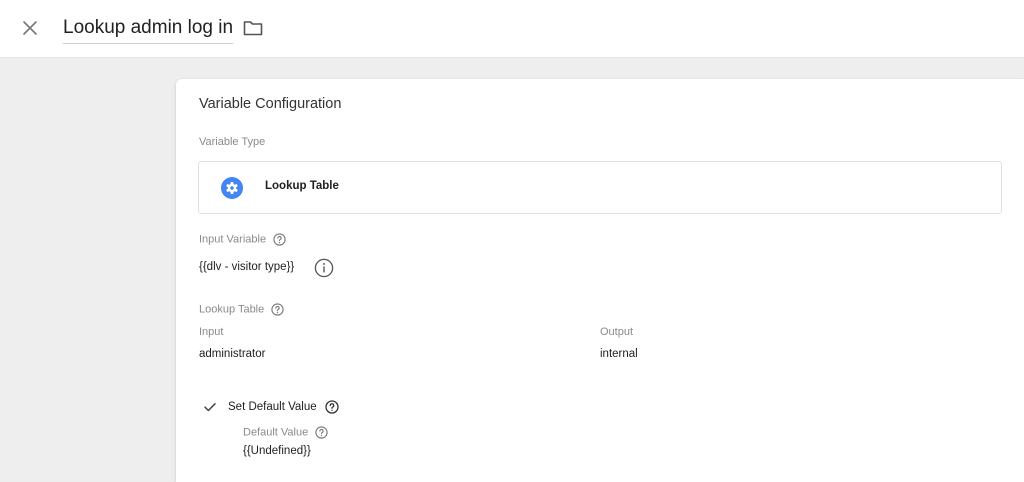 Image resolution: width=1024 pixels, height=482 pixels. Describe the element at coordinates (619, 354) in the screenshot. I see `table-cell-output: internal` at that location.